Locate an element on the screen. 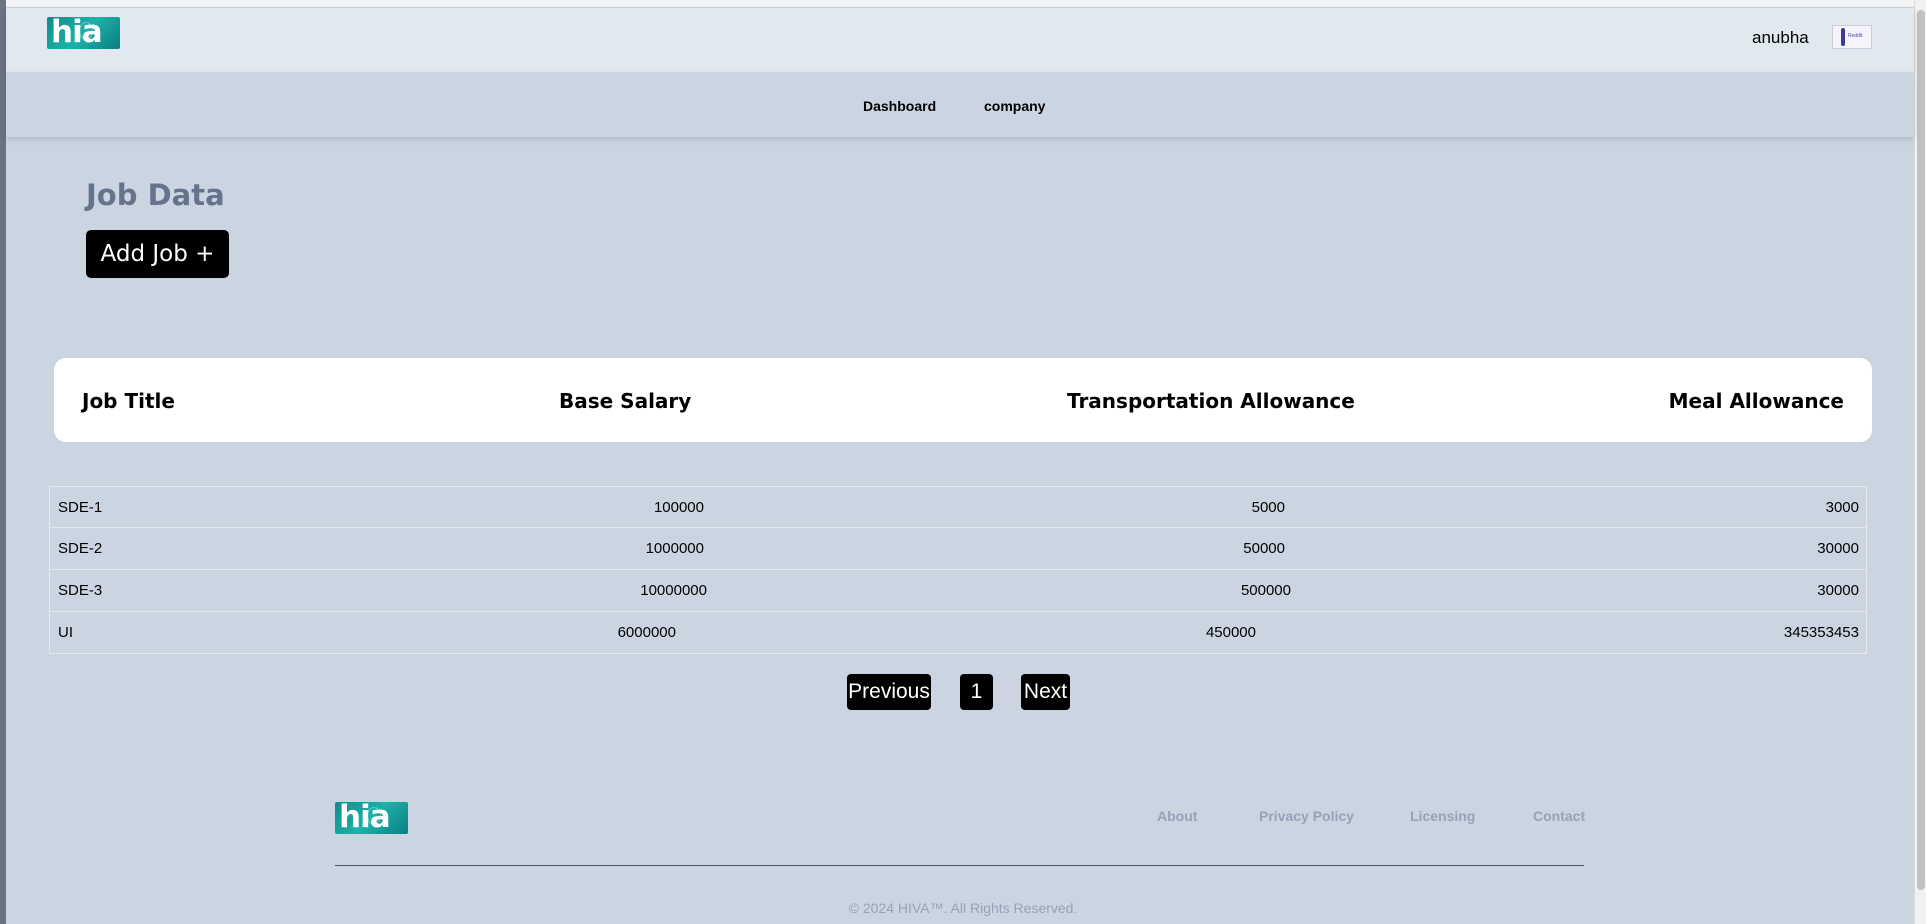 The height and width of the screenshot is (924, 1926). column-header-transportation: Transportation Allowance is located at coordinates (1211, 401).